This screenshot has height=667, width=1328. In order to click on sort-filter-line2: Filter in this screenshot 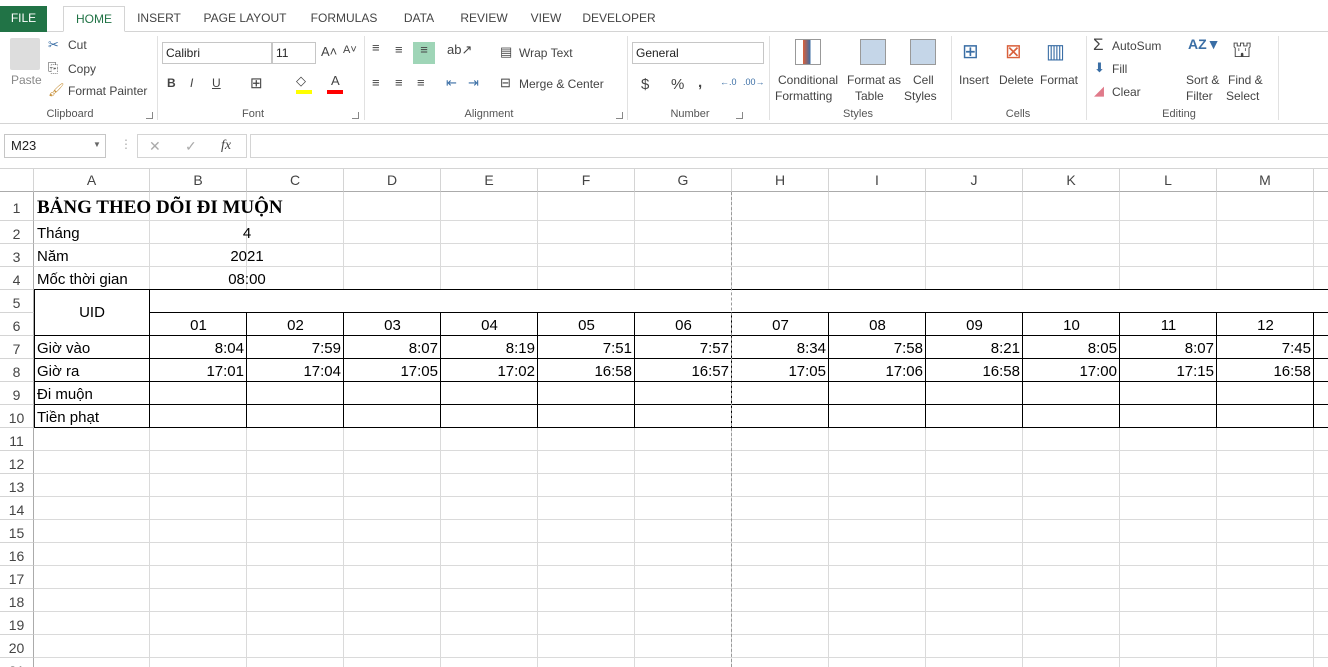, I will do `click(1199, 96)`.